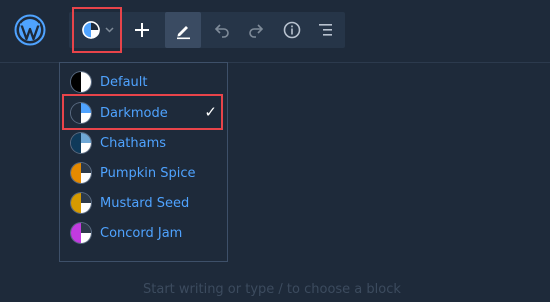 Image resolution: width=550 pixels, height=302 pixels. What do you see at coordinates (30, 30) in the screenshot?
I see `wordpress-logo` at bounding box center [30, 30].